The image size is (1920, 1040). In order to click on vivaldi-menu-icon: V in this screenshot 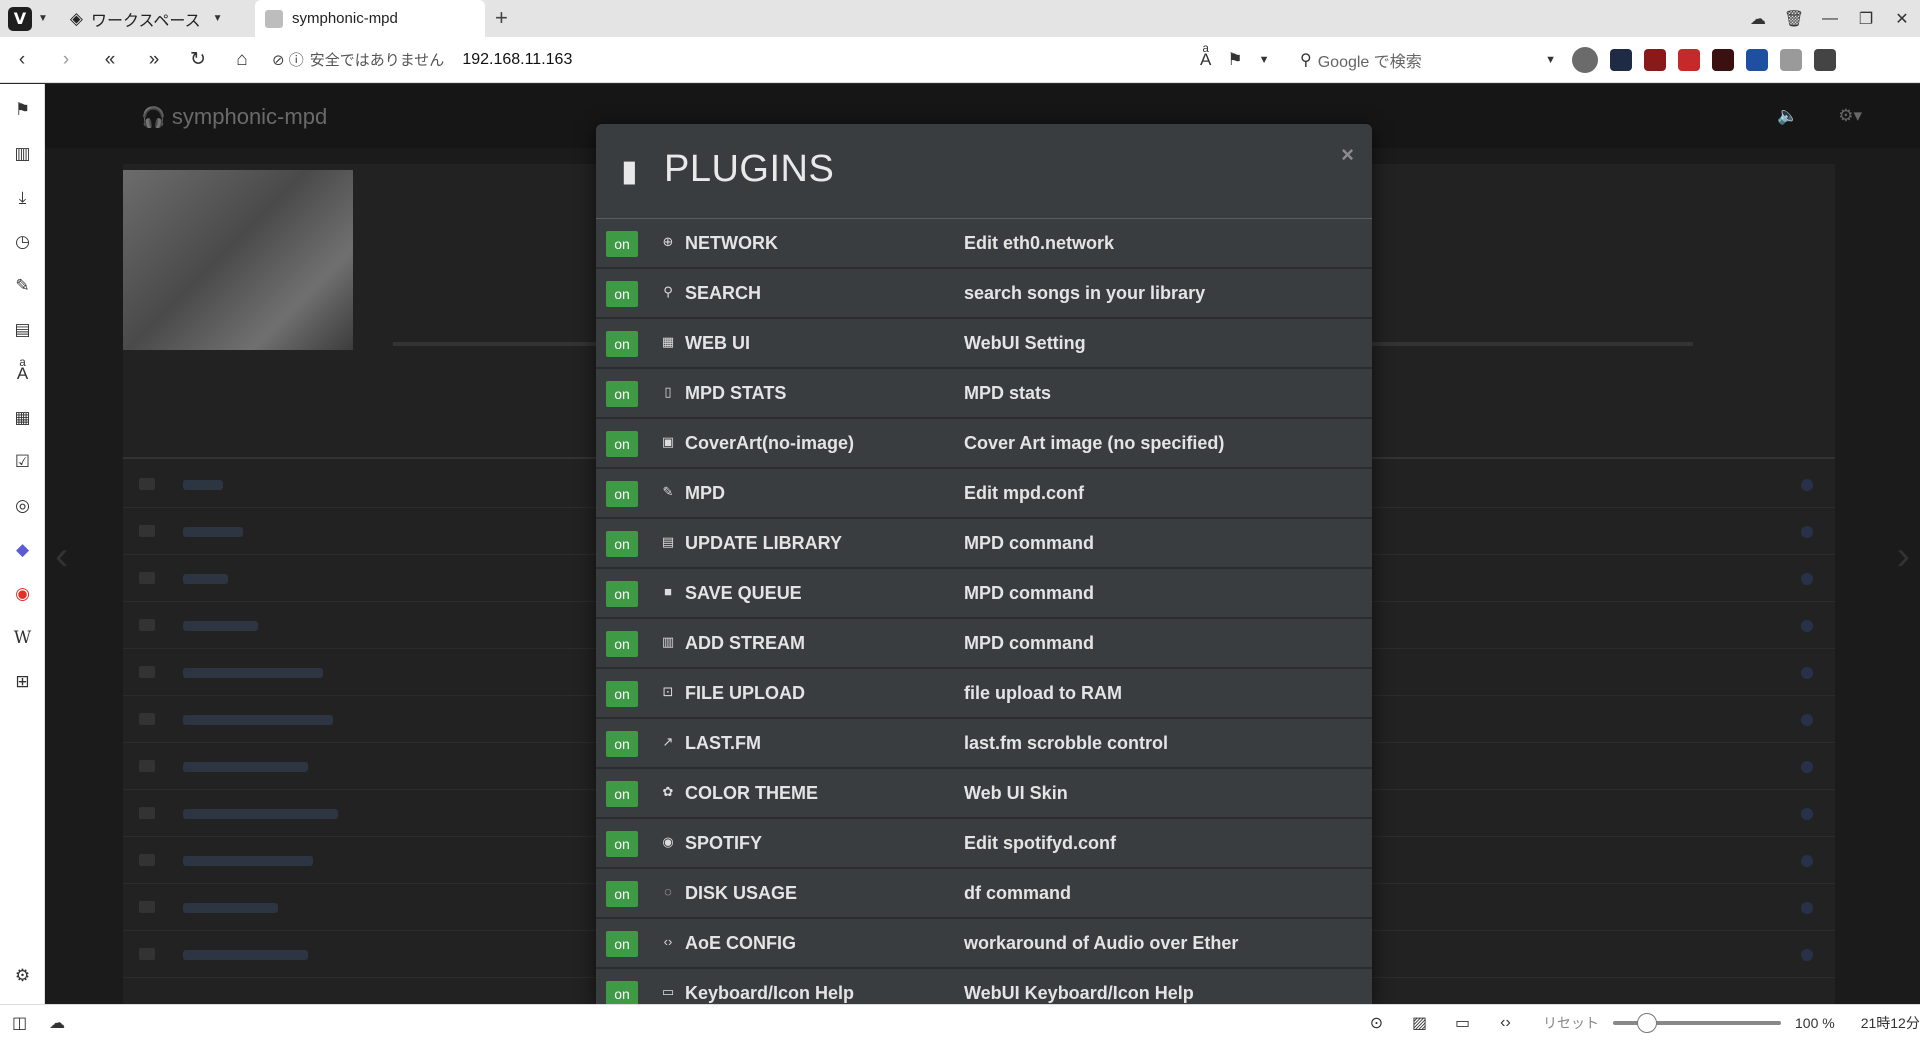, I will do `click(20, 18)`.